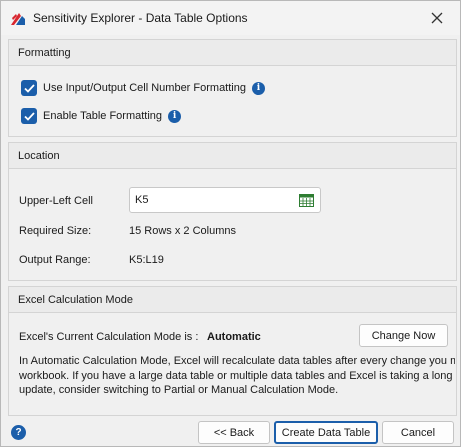 The width and height of the screenshot is (461, 447). I want to click on calc-mode-header: Excel Calculation Mode, so click(232, 300).